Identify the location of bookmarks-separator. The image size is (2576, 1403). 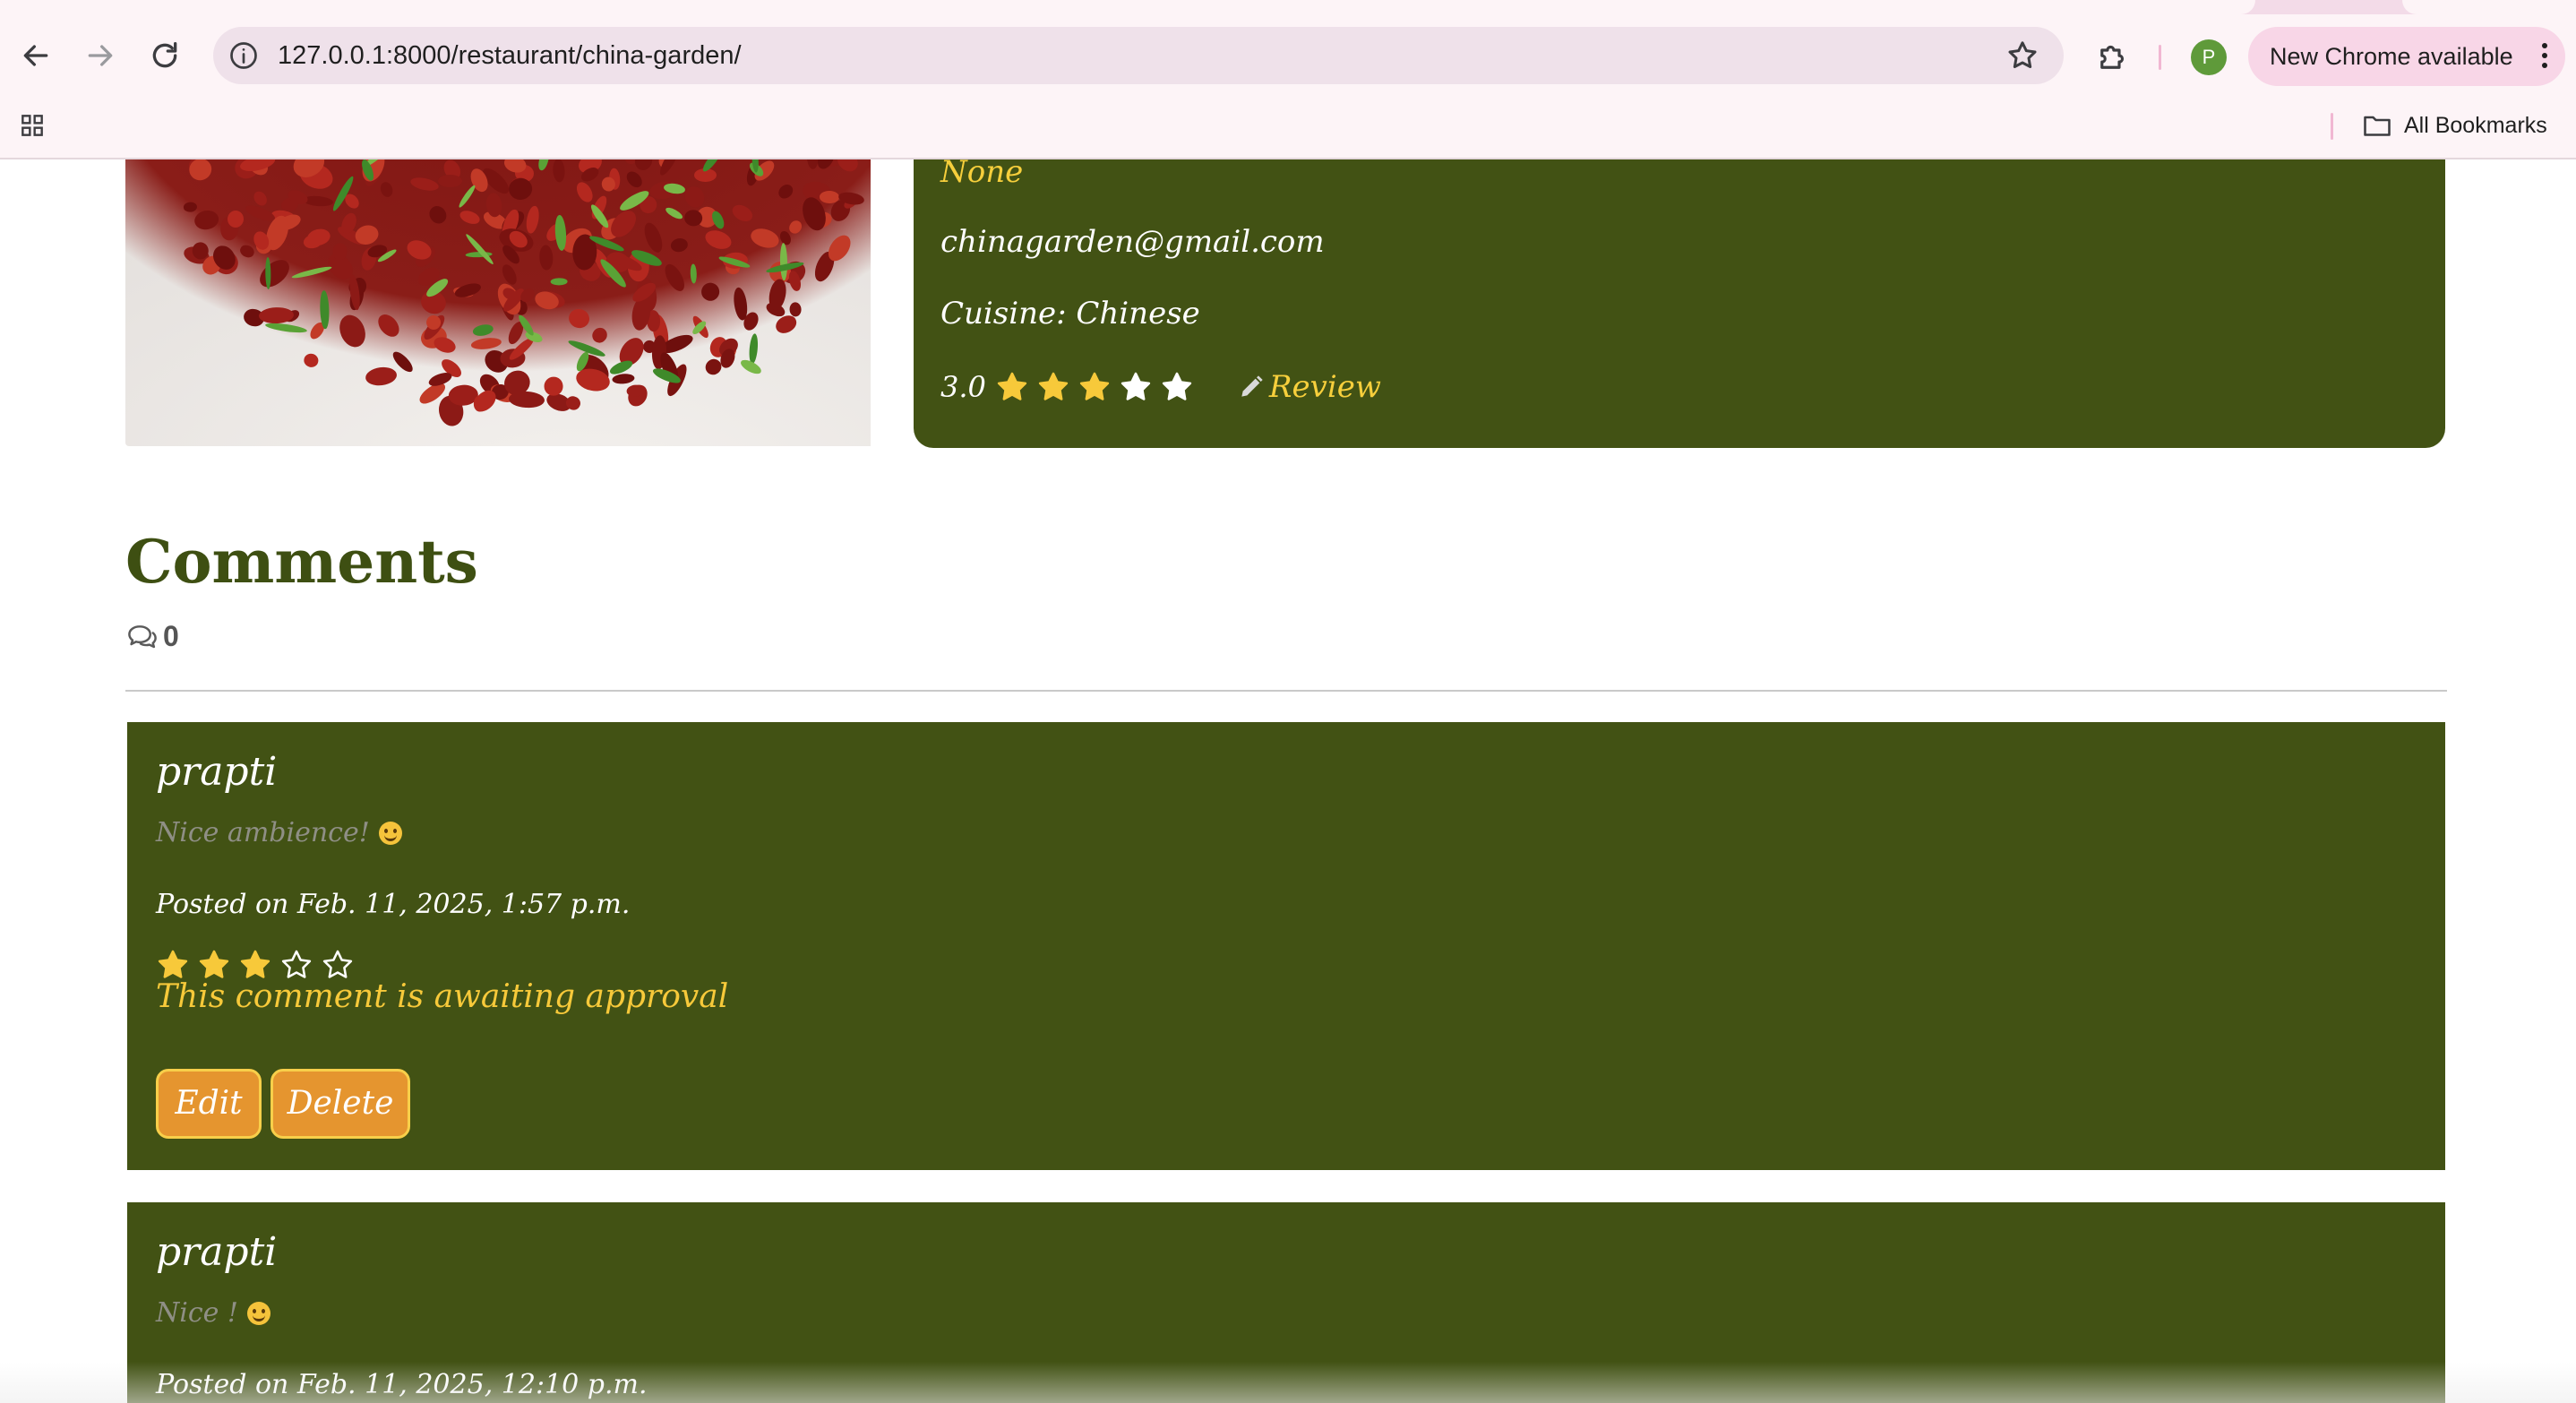
(2332, 127).